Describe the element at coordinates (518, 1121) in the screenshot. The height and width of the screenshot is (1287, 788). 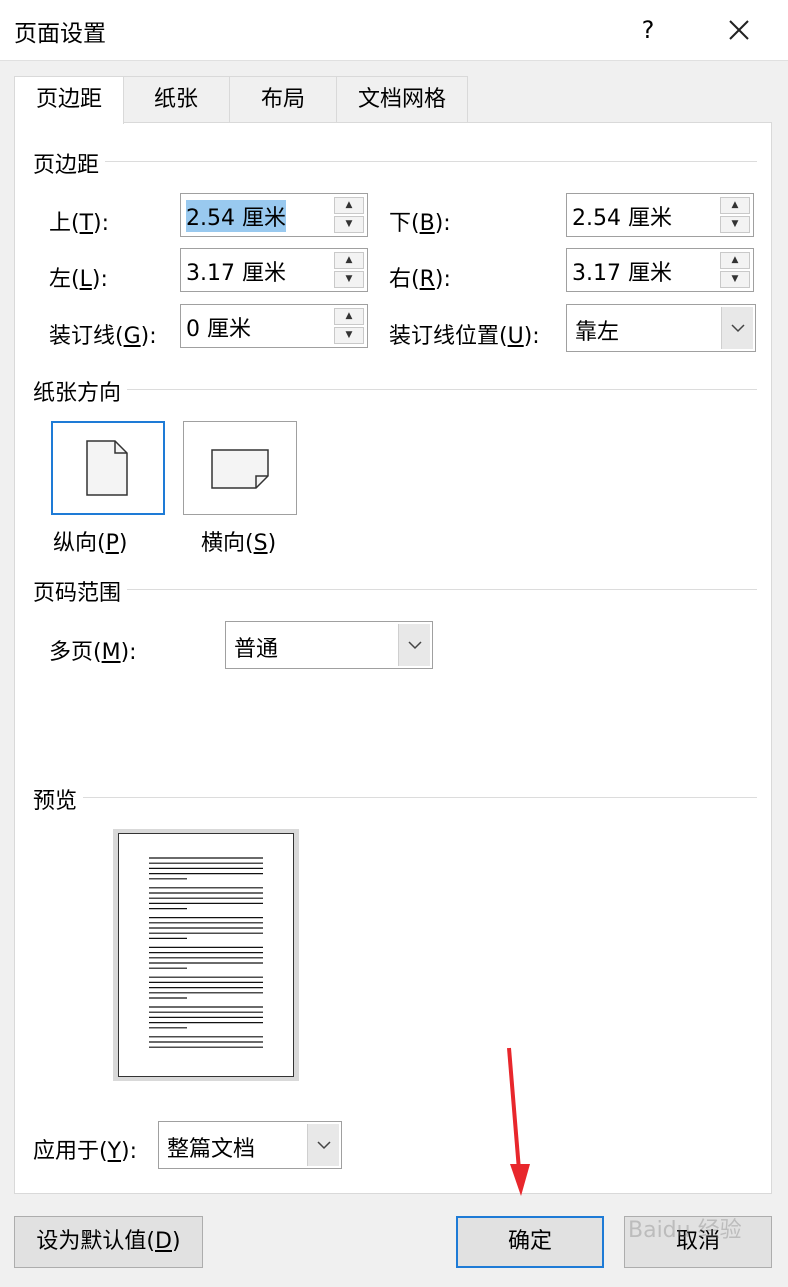
I see `annotation-arrow` at that location.